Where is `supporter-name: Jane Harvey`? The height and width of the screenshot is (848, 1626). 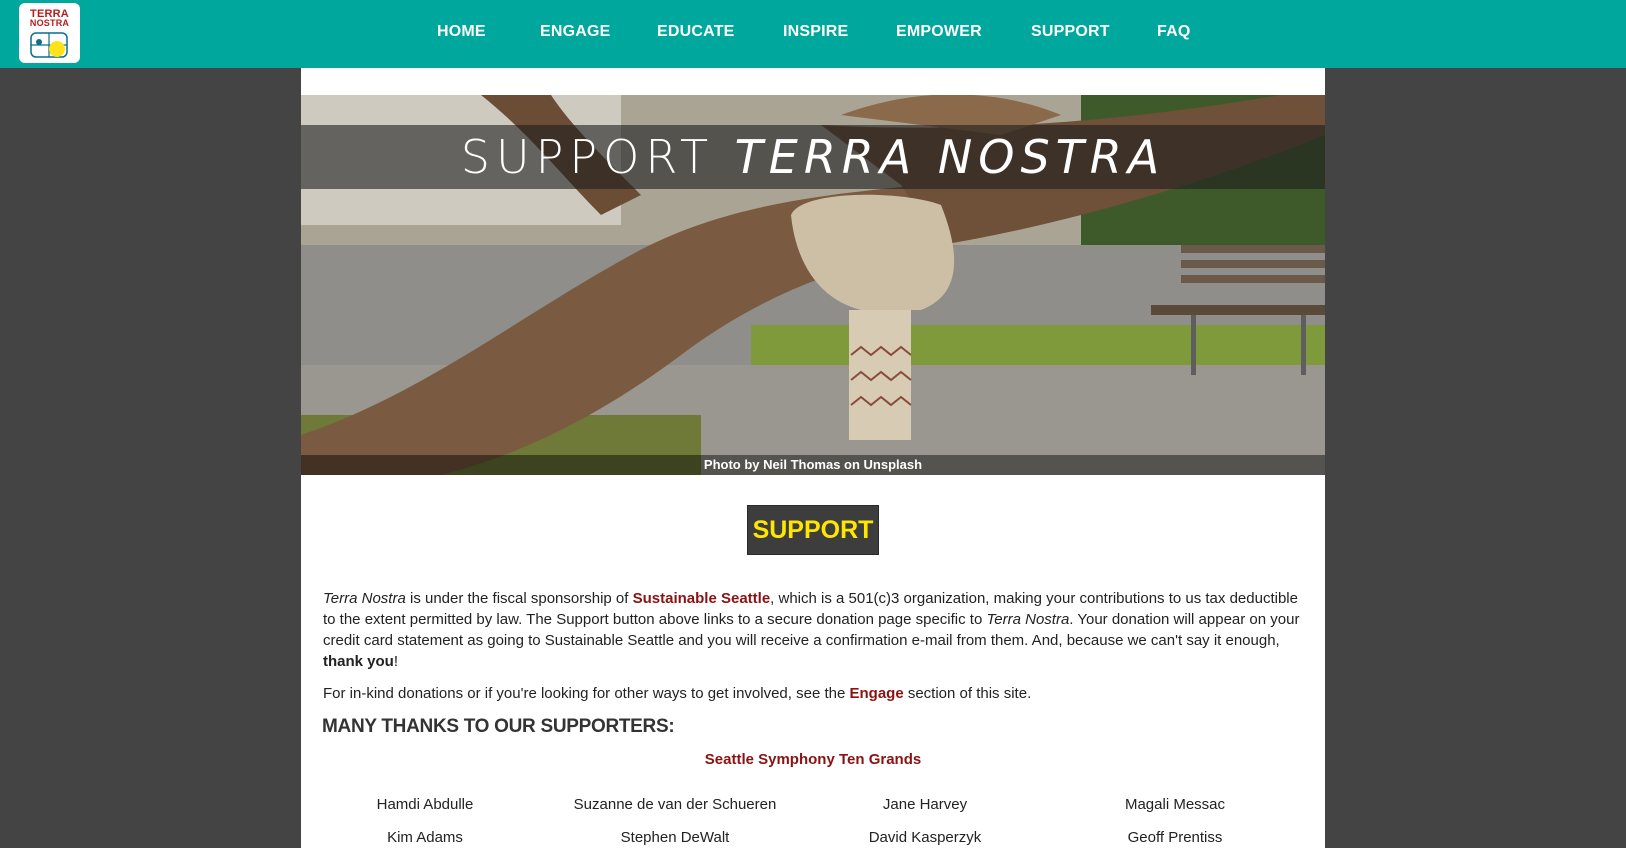
supporter-name: Jane Harvey is located at coordinates (925, 804).